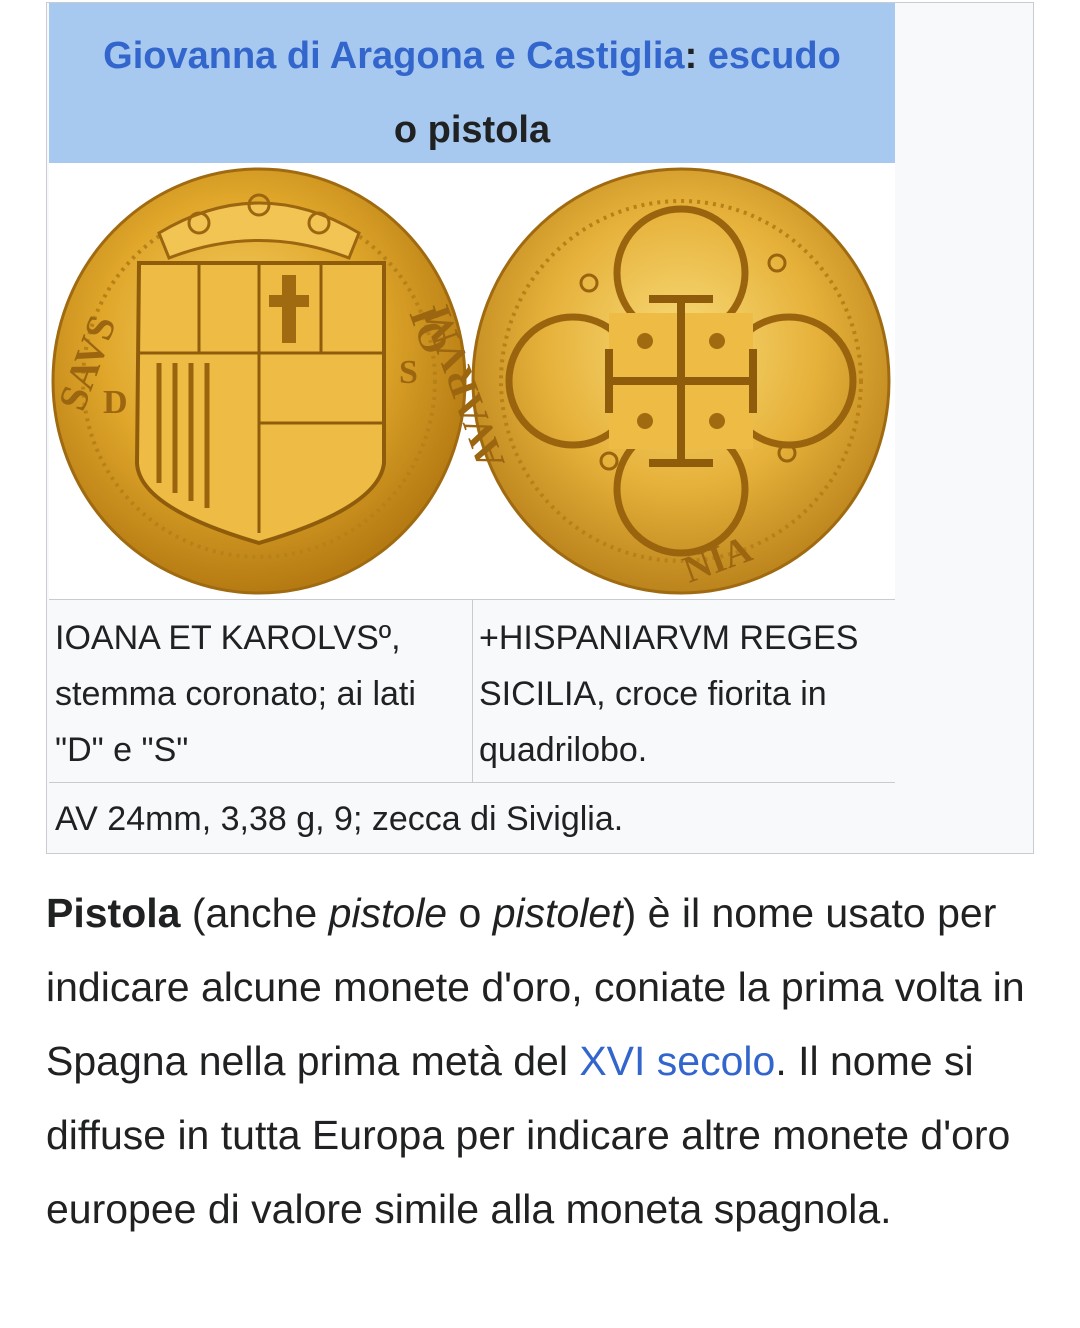 This screenshot has width=1080, height=1328. What do you see at coordinates (393, 56) in the screenshot?
I see `ruler-link: Giovanna di Aragona e Castiglia` at bounding box center [393, 56].